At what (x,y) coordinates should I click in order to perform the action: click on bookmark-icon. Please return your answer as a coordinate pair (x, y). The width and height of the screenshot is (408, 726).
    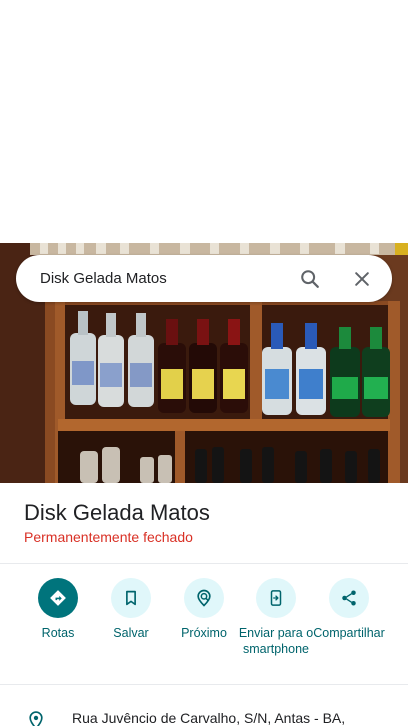
    Looking at the image, I should click on (131, 598).